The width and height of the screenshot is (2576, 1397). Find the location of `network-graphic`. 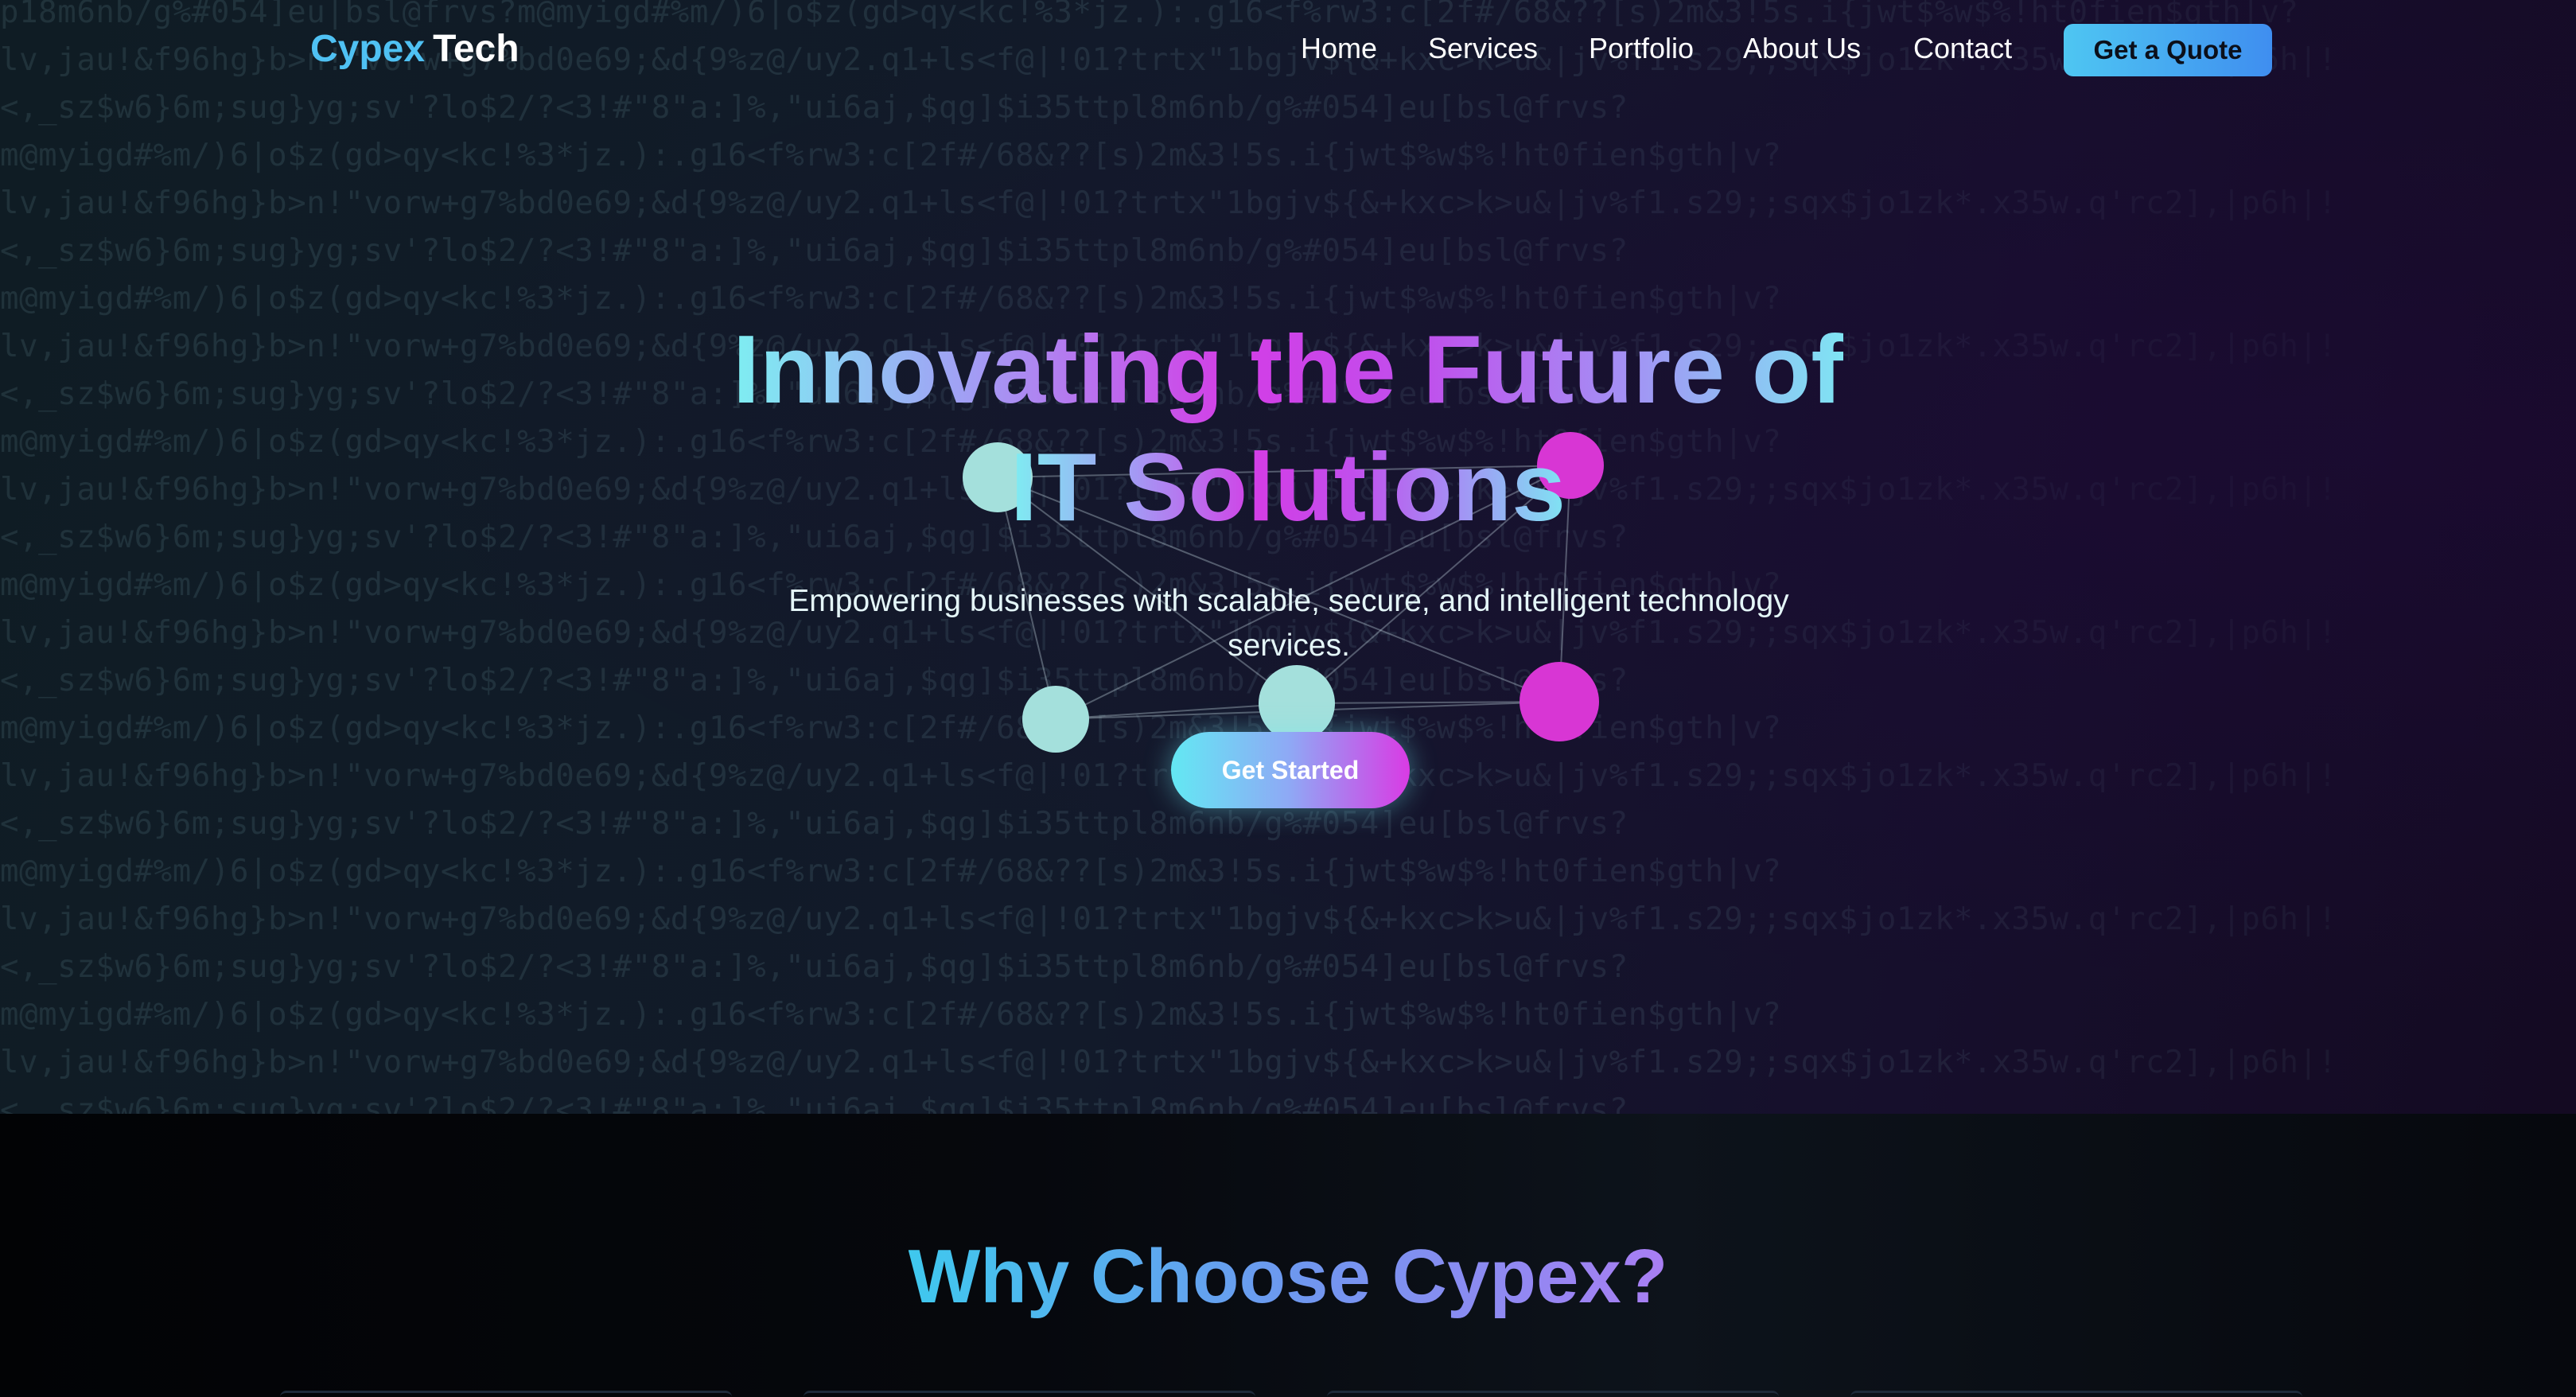

network-graphic is located at coordinates (1284, 592).